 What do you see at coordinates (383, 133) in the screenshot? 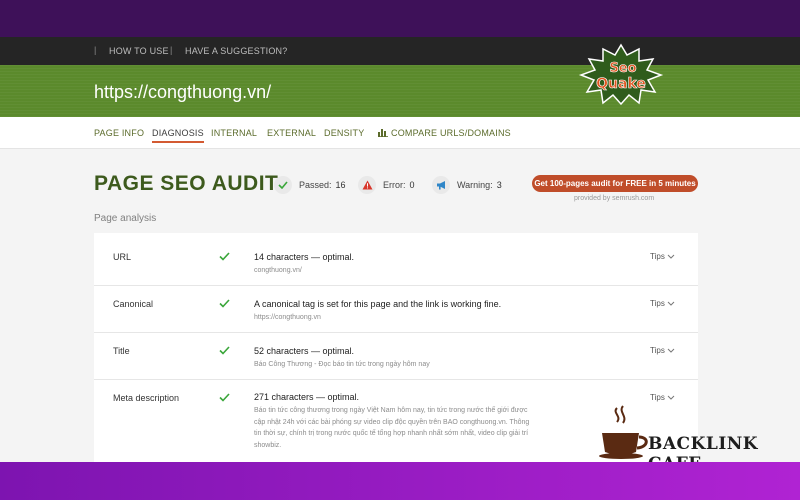
I see `bar-chart-icon` at bounding box center [383, 133].